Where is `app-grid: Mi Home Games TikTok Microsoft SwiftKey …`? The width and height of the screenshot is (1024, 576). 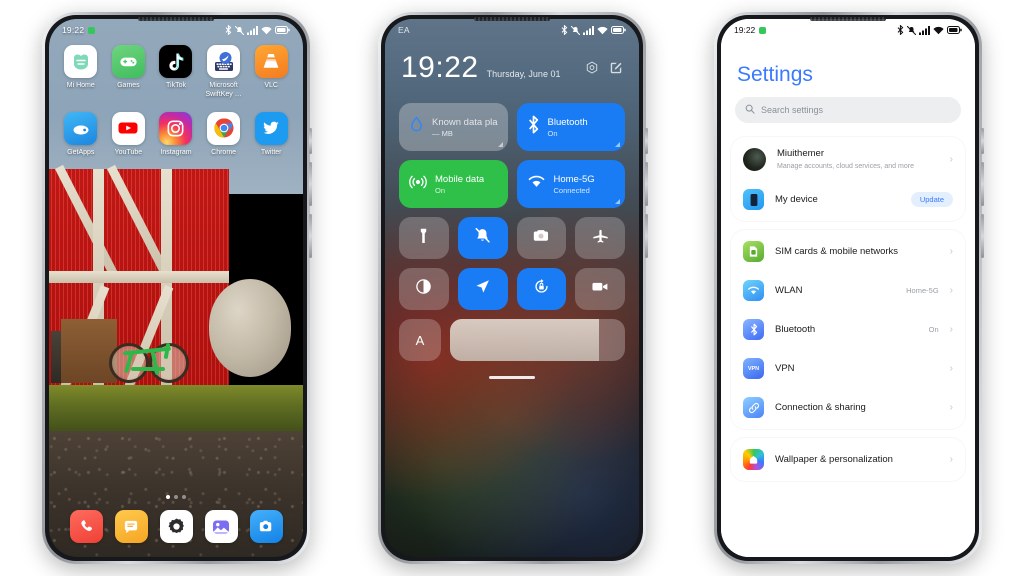 app-grid: Mi Home Games TikTok Microsoft SwiftKey … is located at coordinates (176, 101).